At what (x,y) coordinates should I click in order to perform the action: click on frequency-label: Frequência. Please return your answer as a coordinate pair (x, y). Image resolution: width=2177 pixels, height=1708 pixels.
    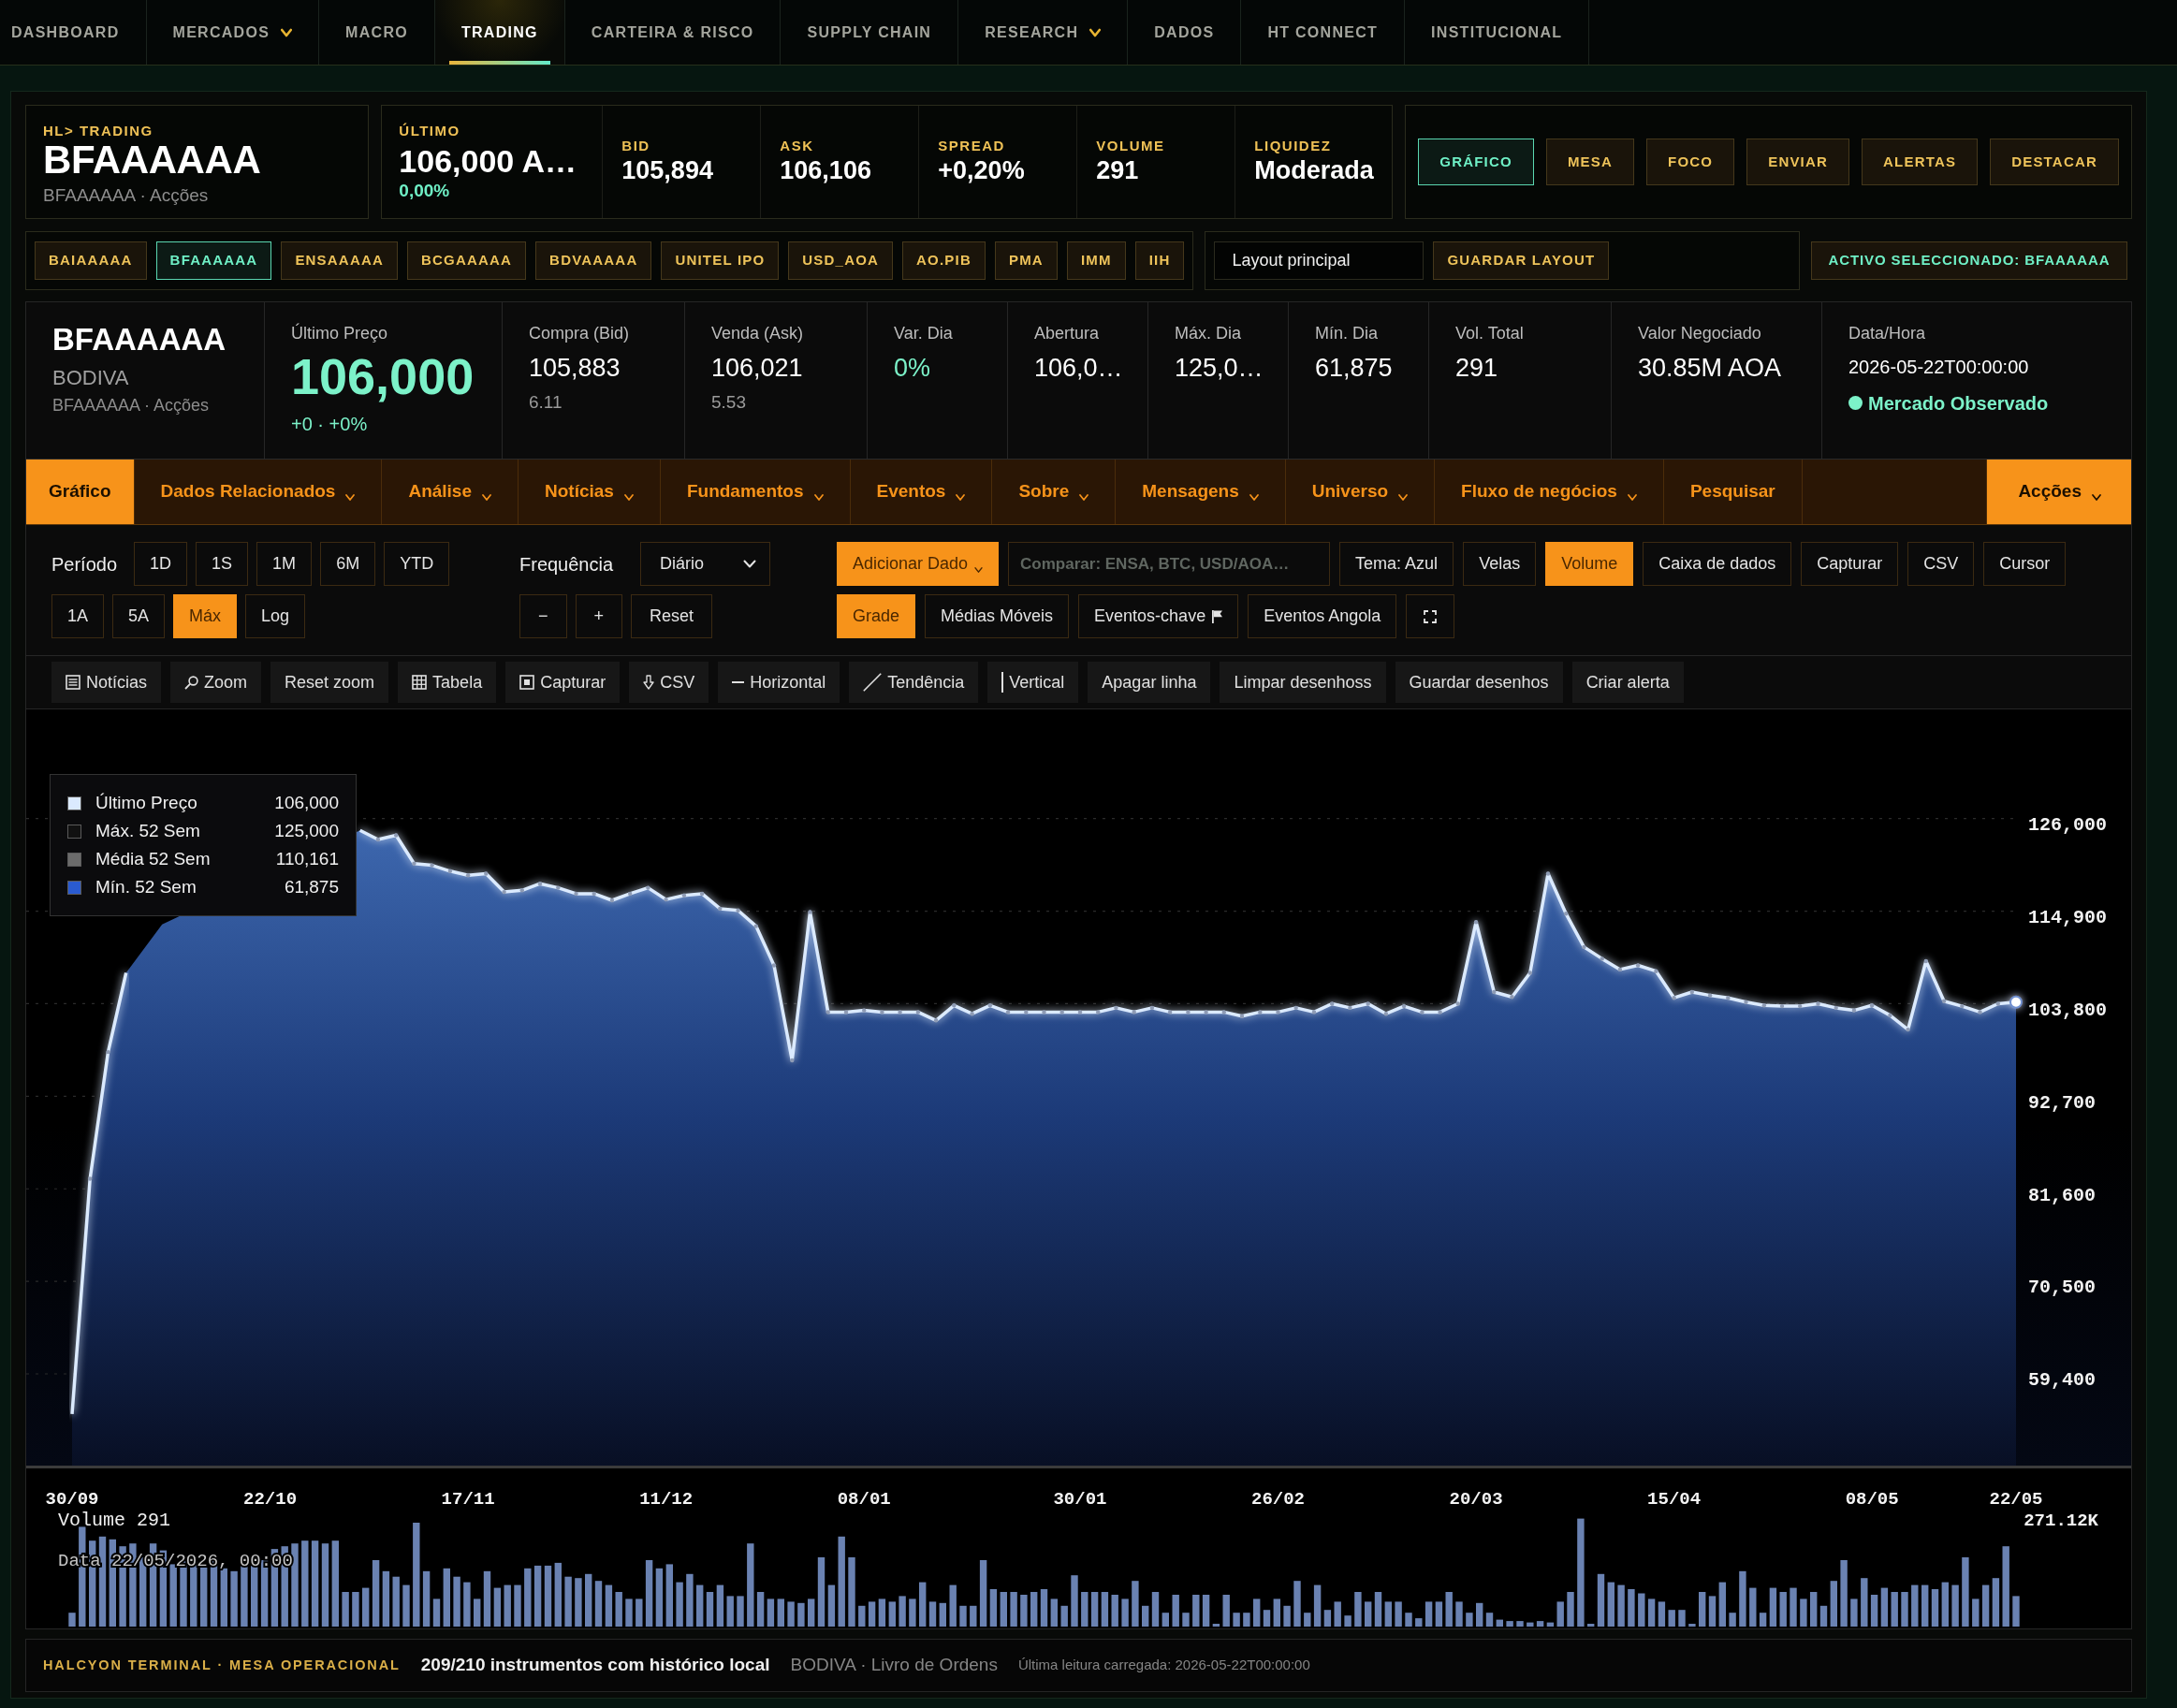
    Looking at the image, I should click on (566, 564).